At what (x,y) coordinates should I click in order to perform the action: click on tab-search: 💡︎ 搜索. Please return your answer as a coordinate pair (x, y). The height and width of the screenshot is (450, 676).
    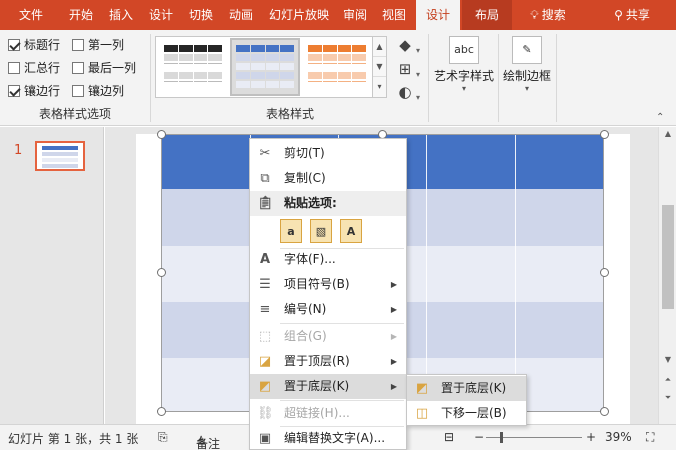
    Looking at the image, I should click on (548, 15).